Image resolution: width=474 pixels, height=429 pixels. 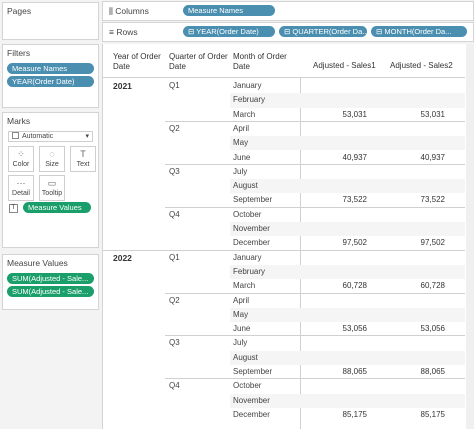 What do you see at coordinates (87, 136) in the screenshot?
I see `chevron-down-icon: ▾` at bounding box center [87, 136].